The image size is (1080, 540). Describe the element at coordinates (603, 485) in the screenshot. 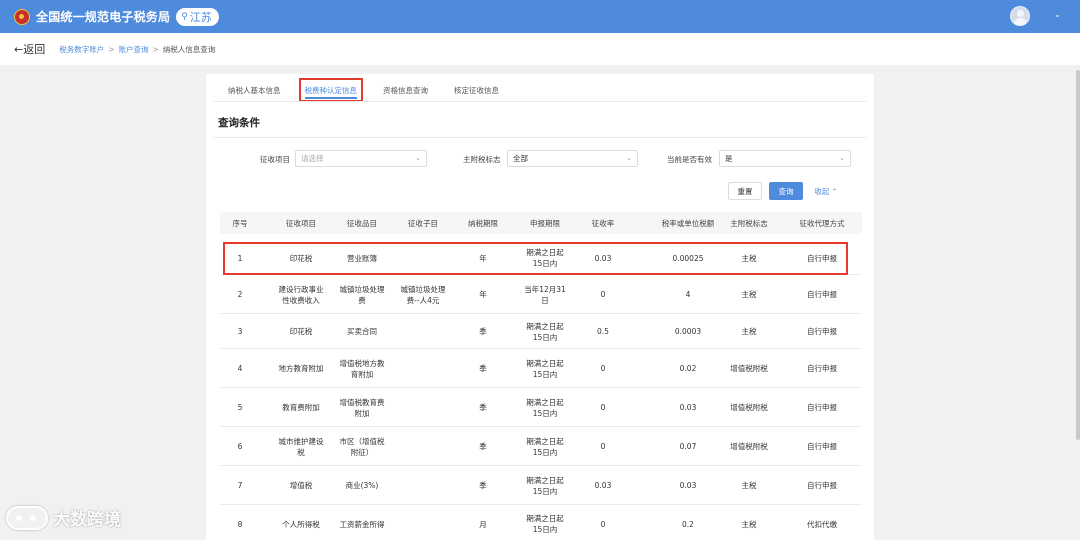

I see `cell-collection-rate: 0.03` at that location.